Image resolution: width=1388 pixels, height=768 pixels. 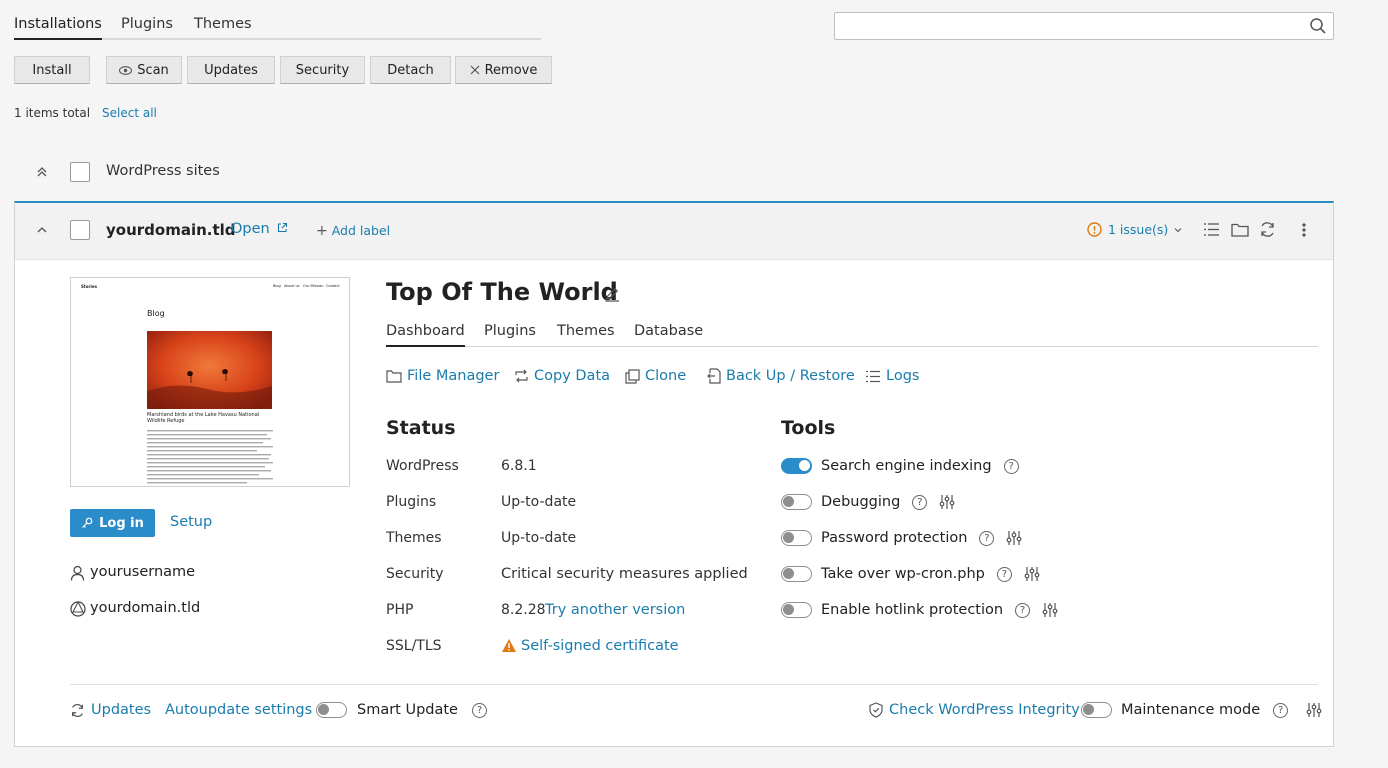 I want to click on copy-data-link: Copy Data, so click(x=562, y=376).